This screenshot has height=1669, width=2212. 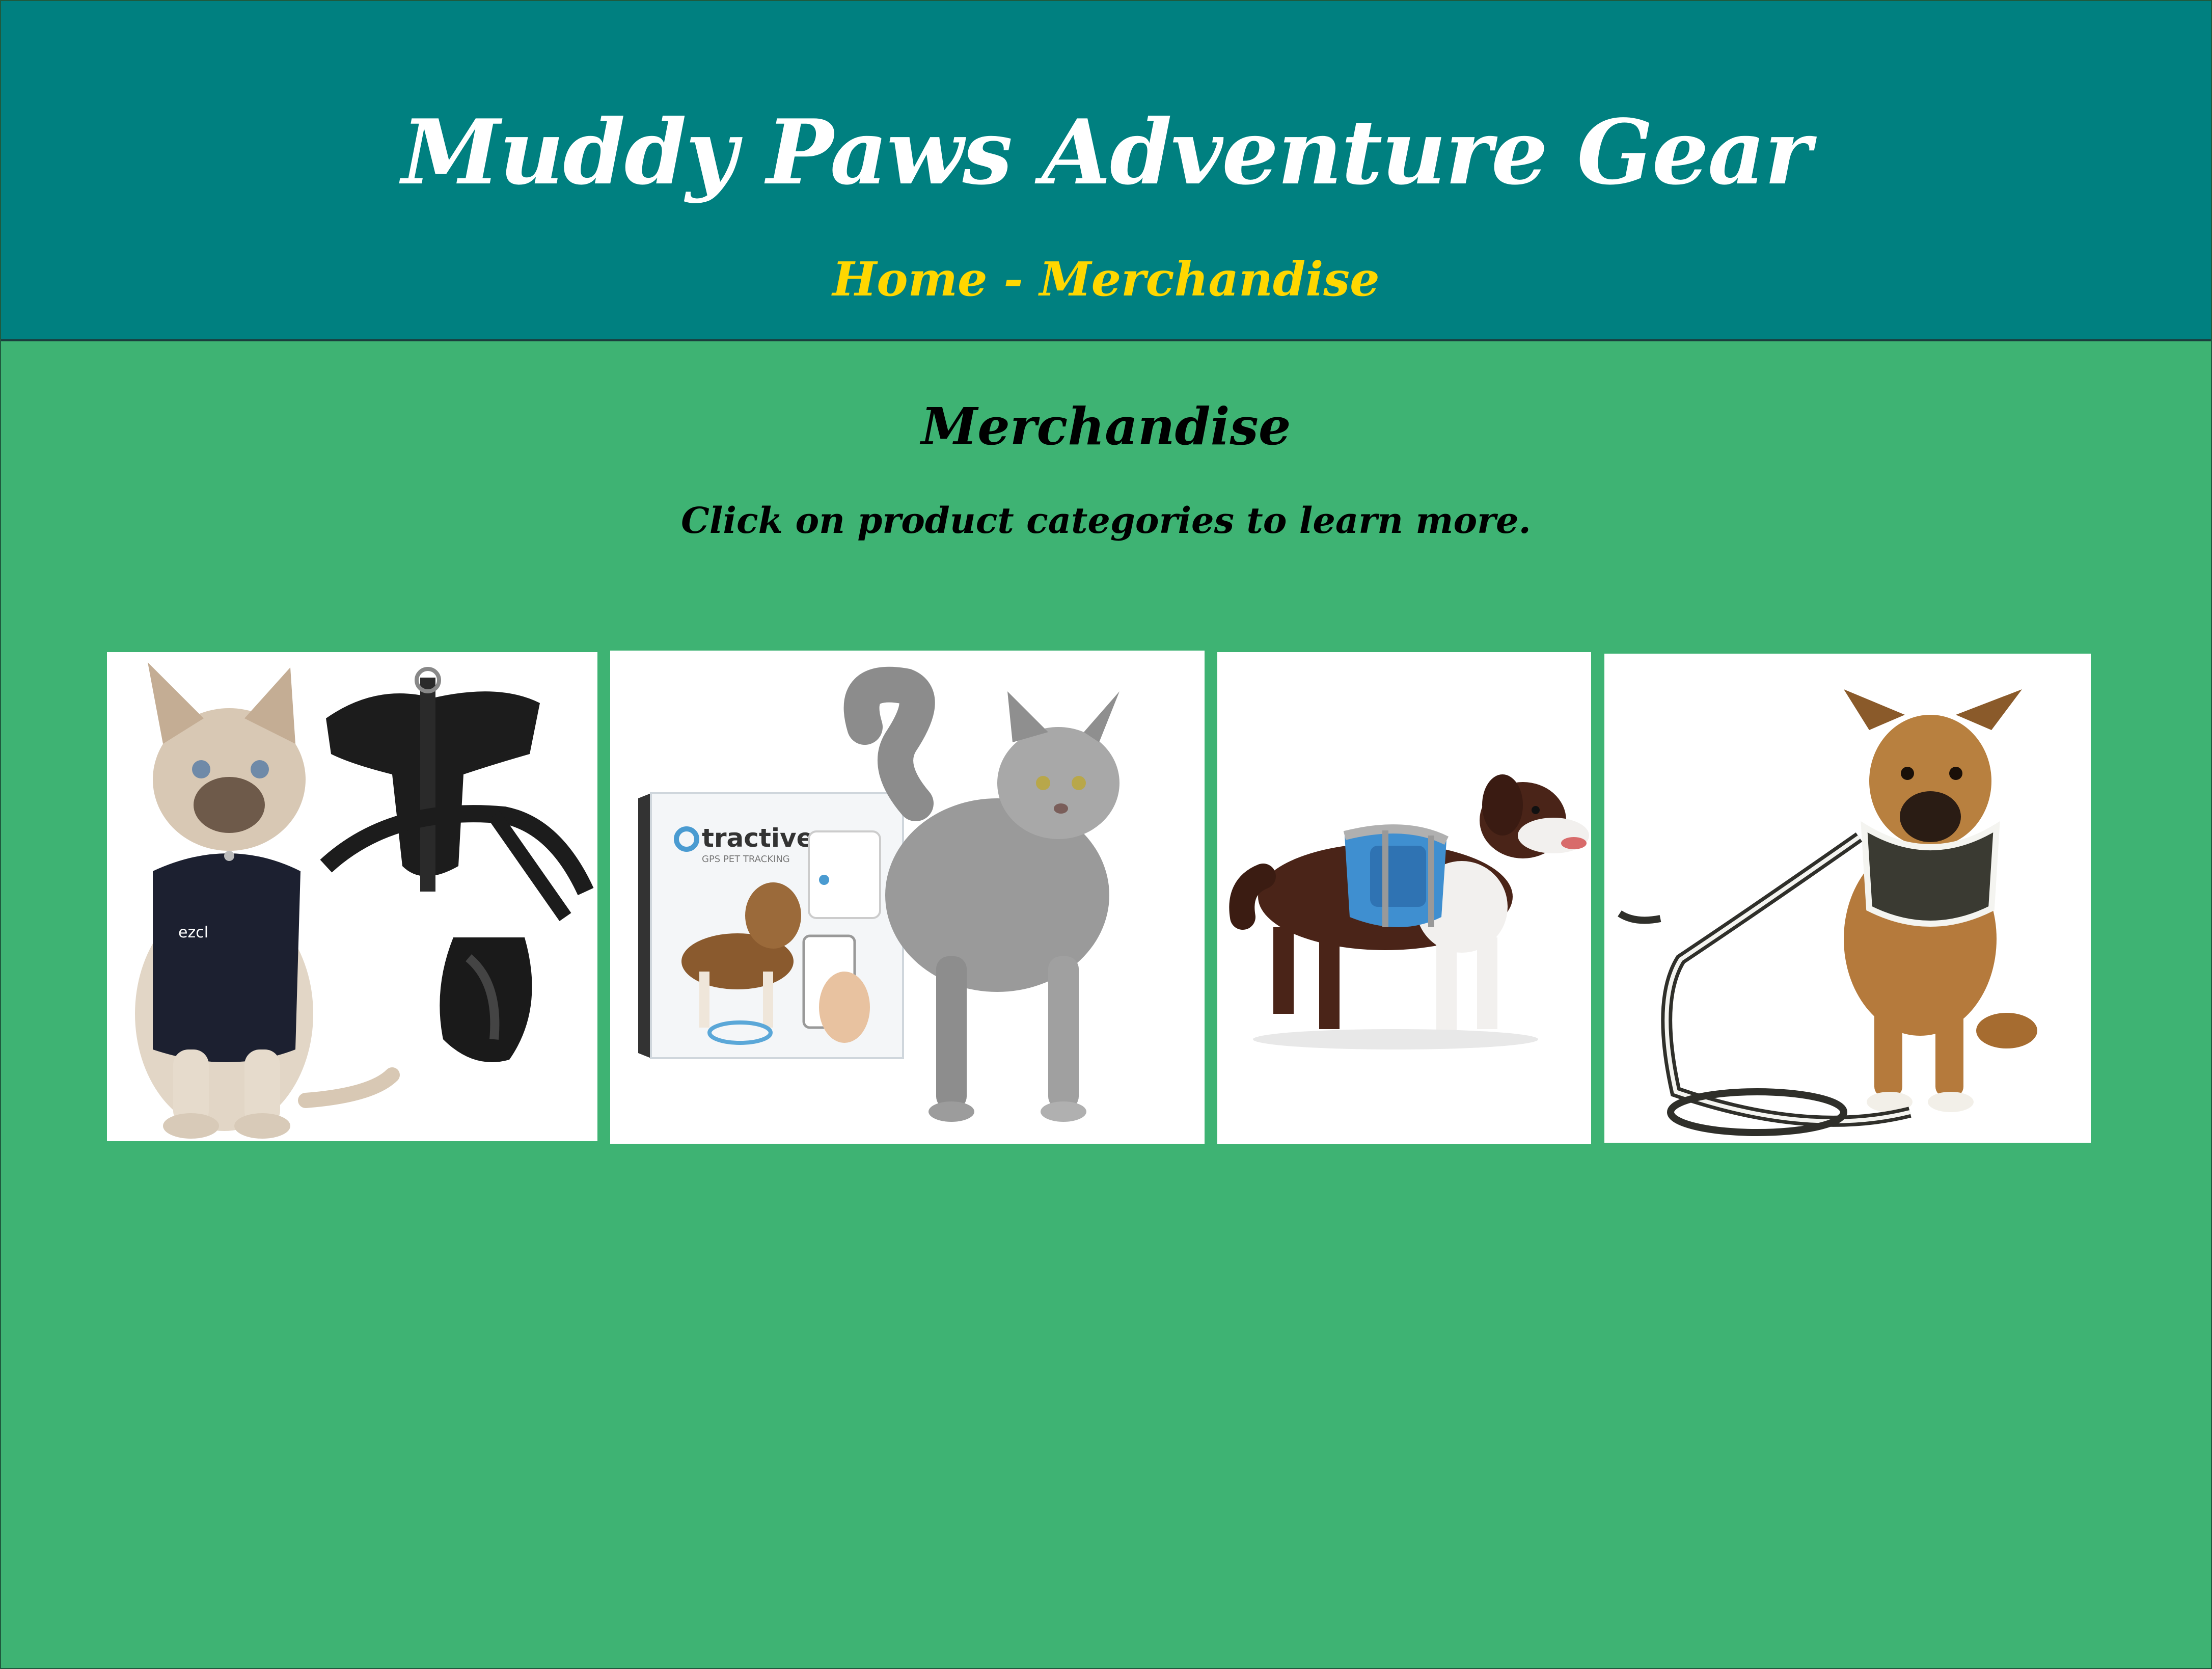 I want to click on dog-harness-leash-image, so click(x=1848, y=898).